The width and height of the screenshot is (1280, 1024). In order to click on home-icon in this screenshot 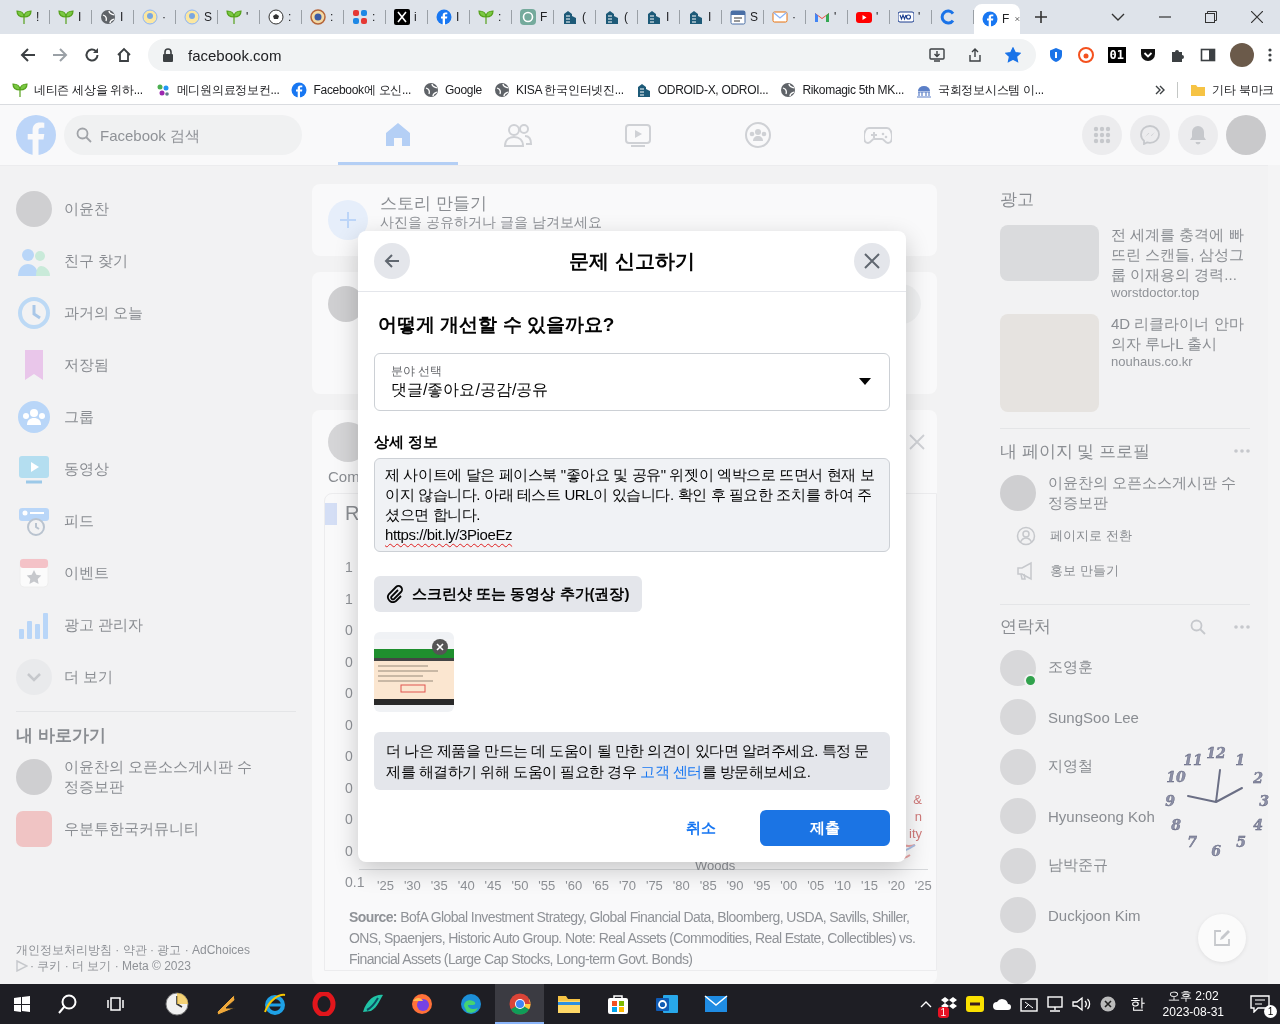, I will do `click(124, 55)`.